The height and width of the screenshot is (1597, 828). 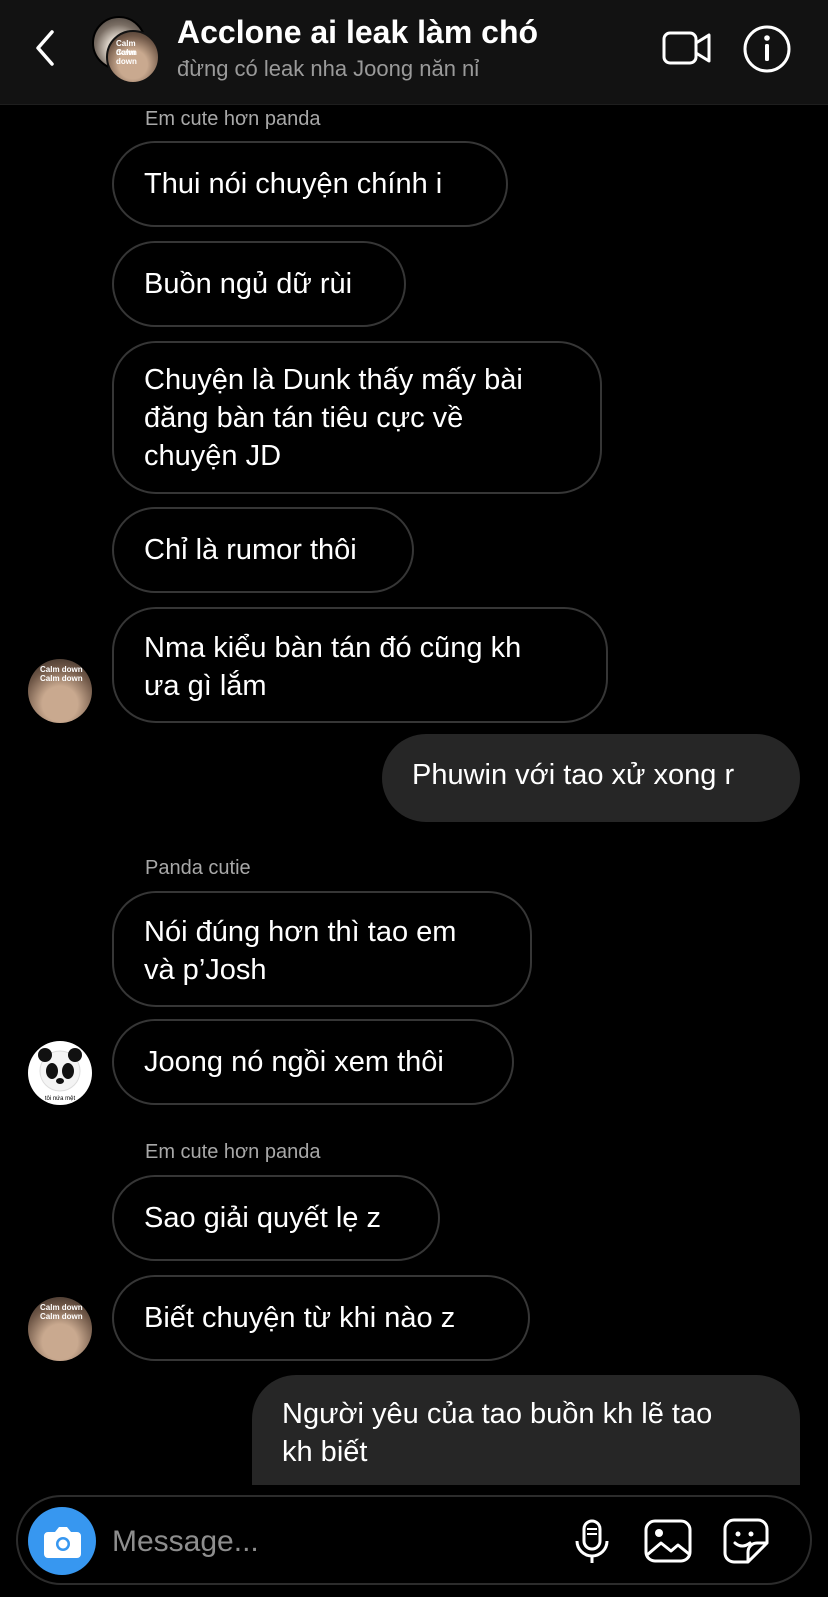 I want to click on sender-avatar-panda: tôi nứa mệt, so click(x=60, y=1073).